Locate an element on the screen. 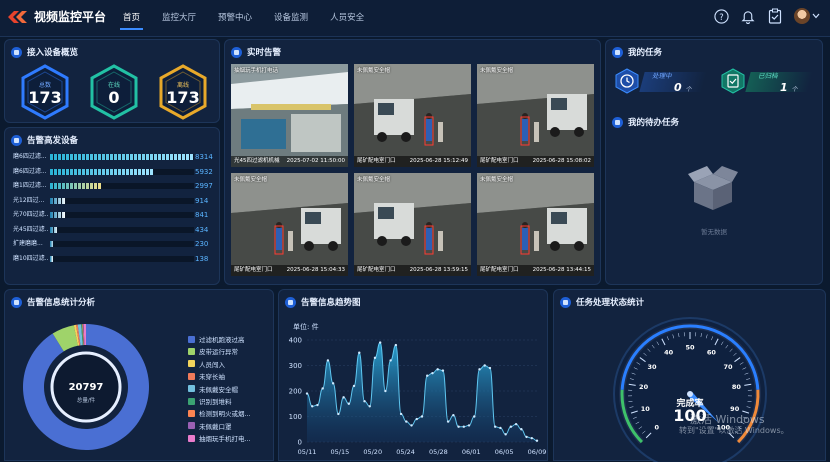 The width and height of the screenshot is (830, 462). legend-item: 识别到堆料 is located at coordinates (210, 401).